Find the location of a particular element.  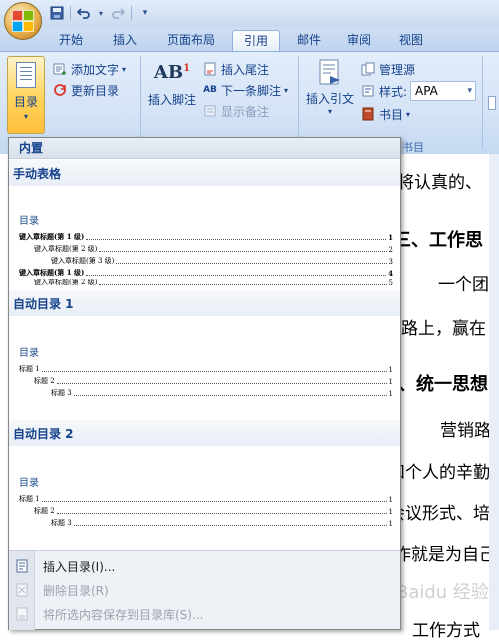

citation-icon is located at coordinates (329, 72).